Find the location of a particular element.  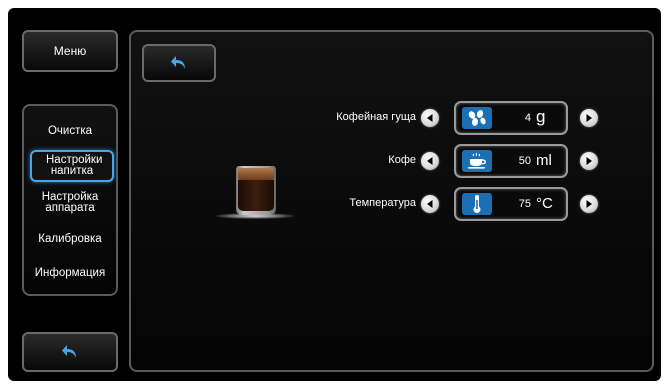

temperature-value-box: 75 °C is located at coordinates (511, 204).